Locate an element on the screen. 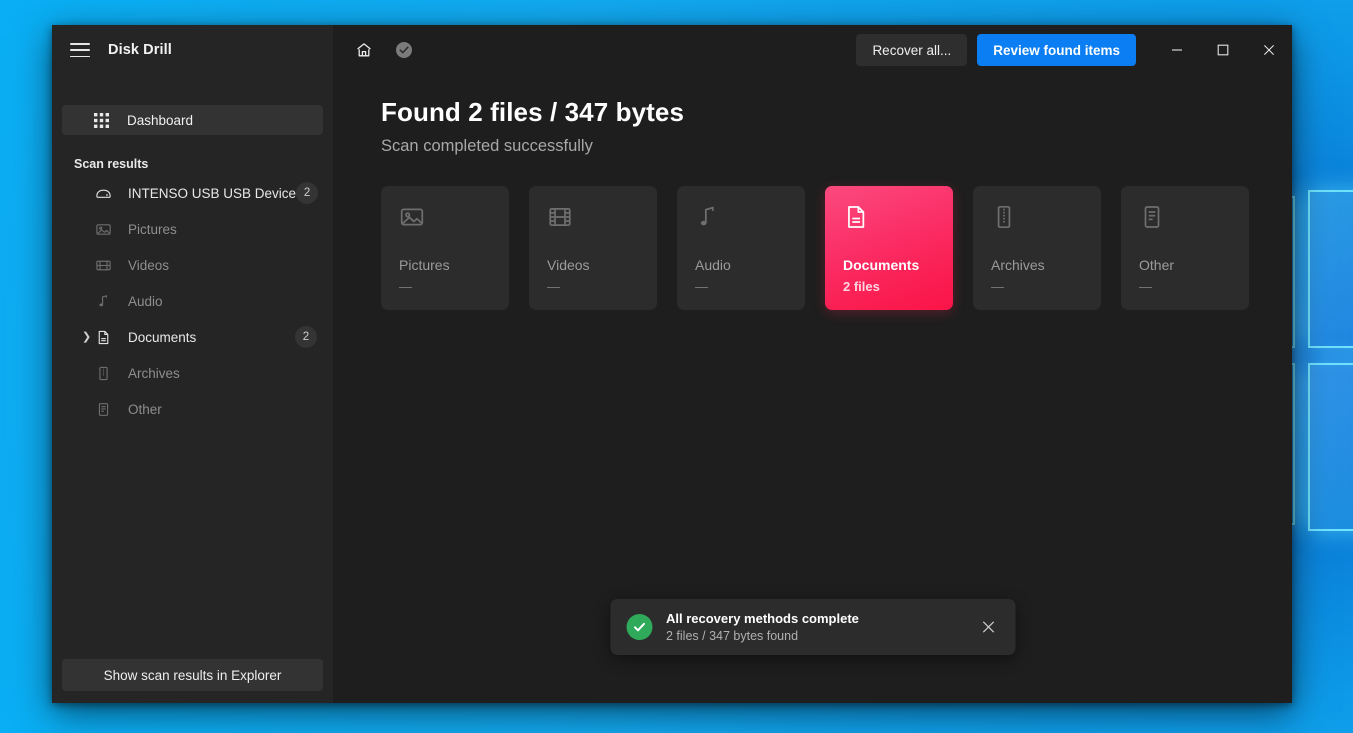 This screenshot has height=733, width=1353. page-title: Found 2 files / 347 bytes is located at coordinates (533, 112).